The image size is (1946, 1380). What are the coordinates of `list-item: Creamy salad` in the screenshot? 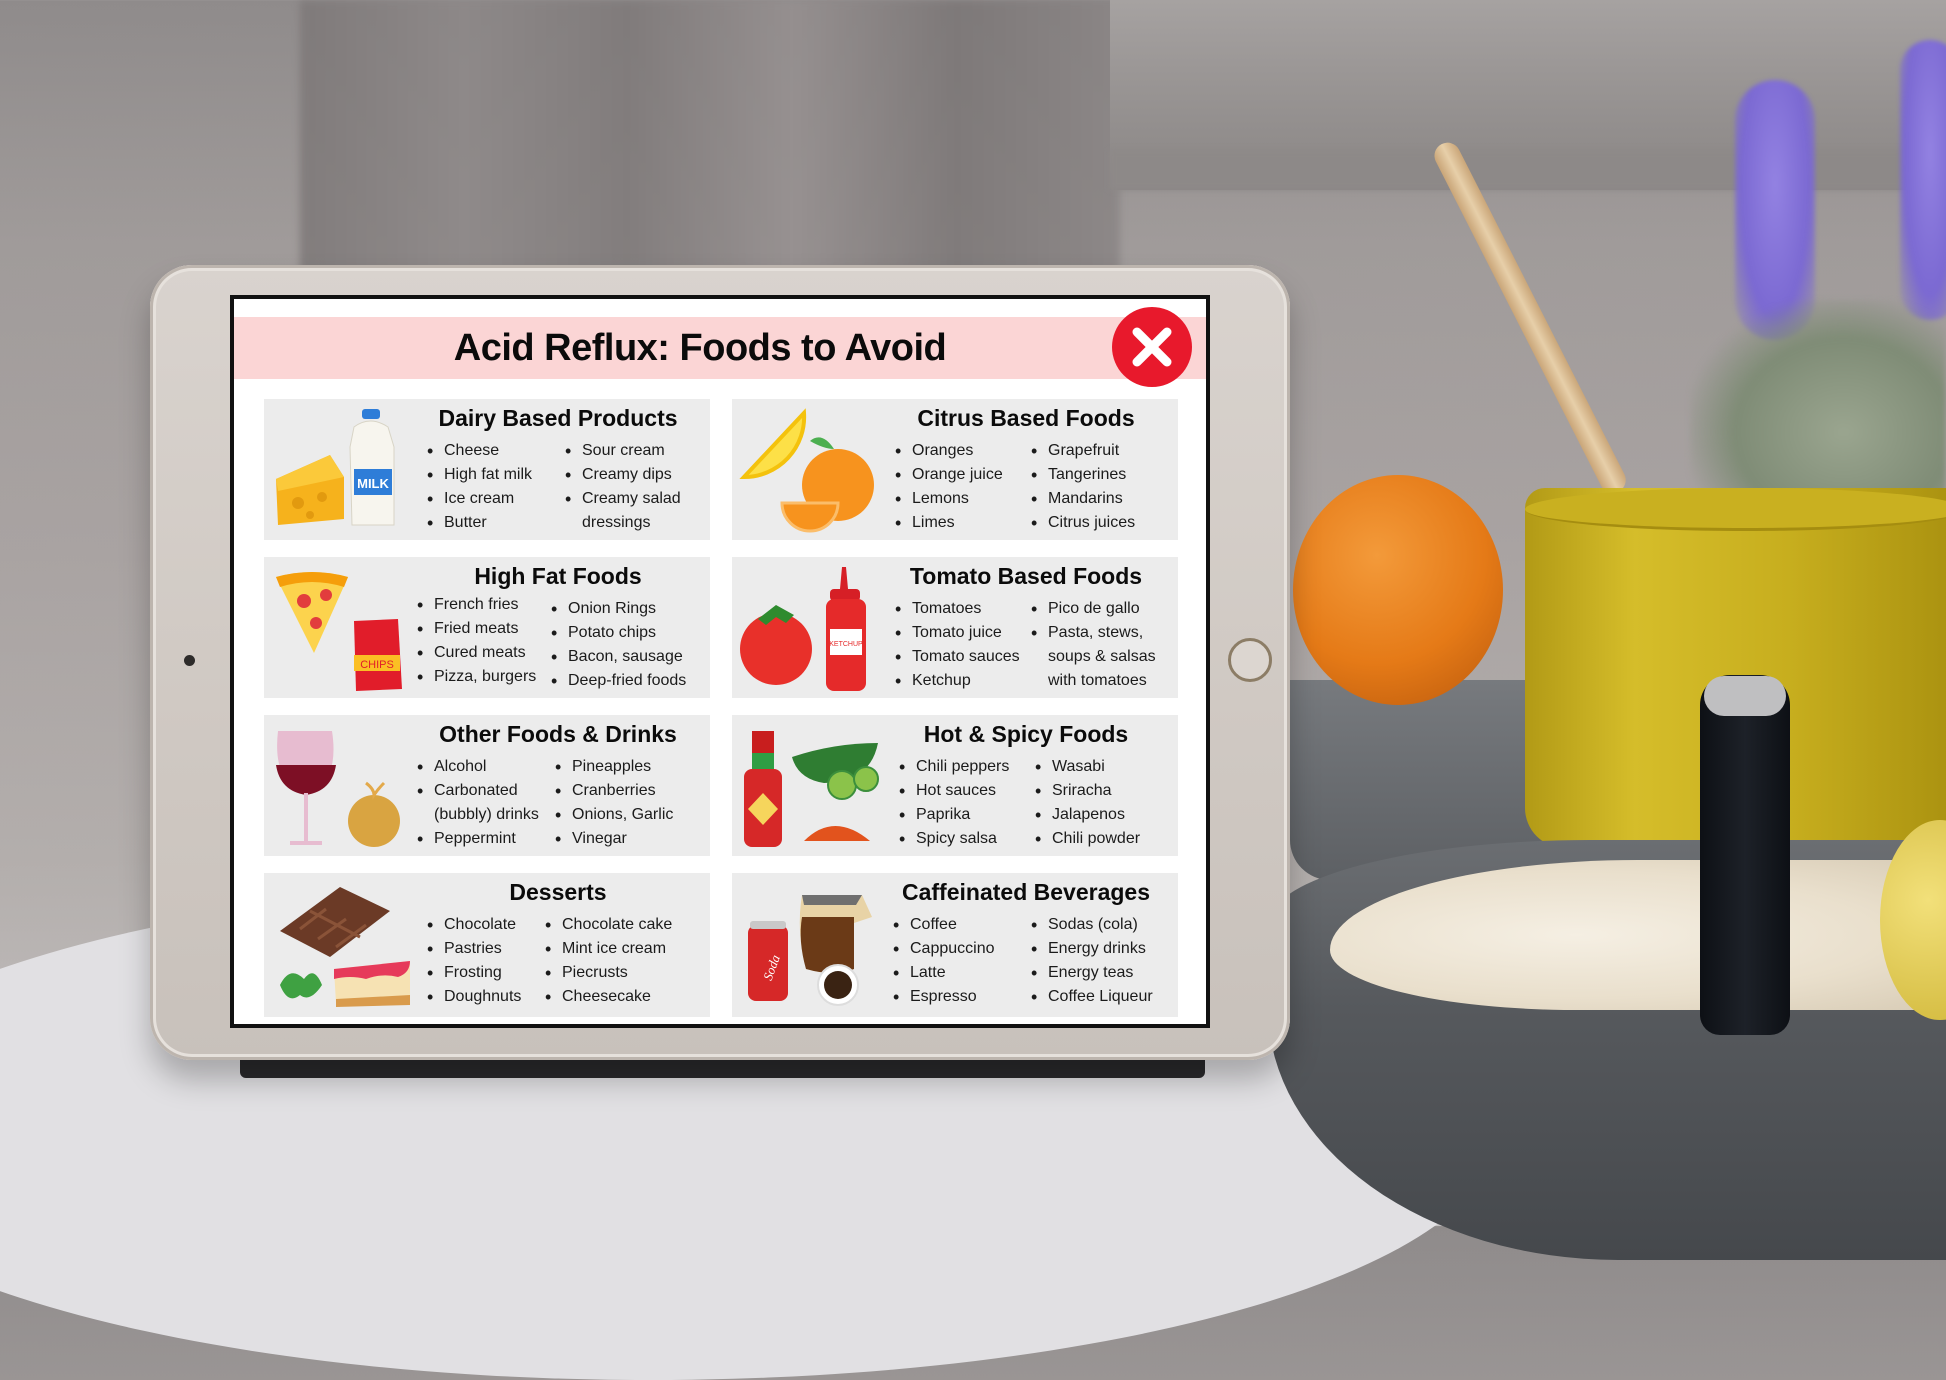 It's located at (621, 499).